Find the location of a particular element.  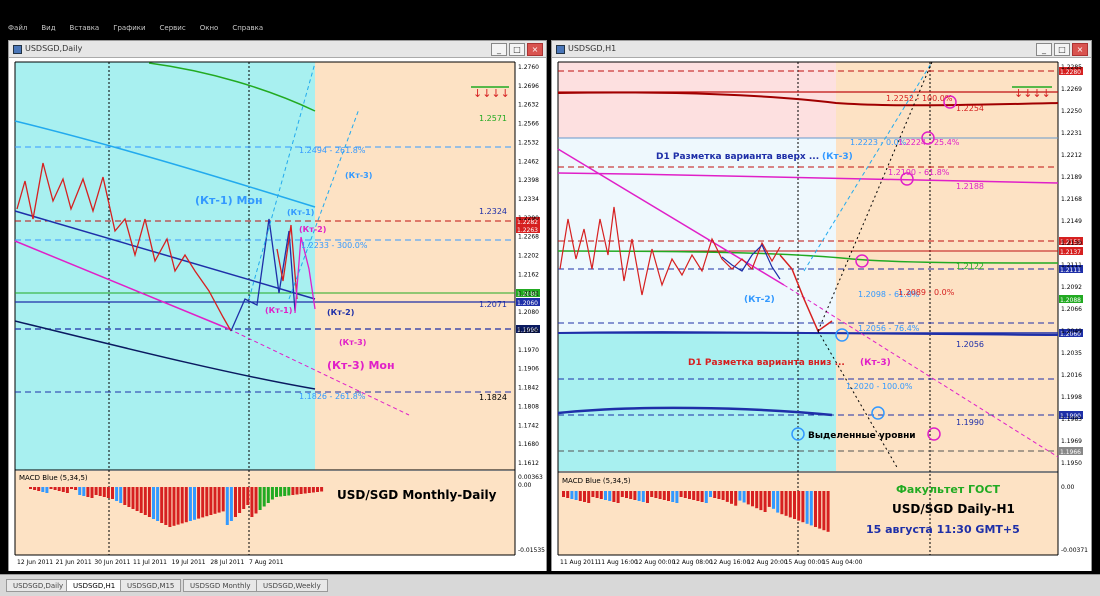

menu-help: Справка is located at coordinates (247, 28).